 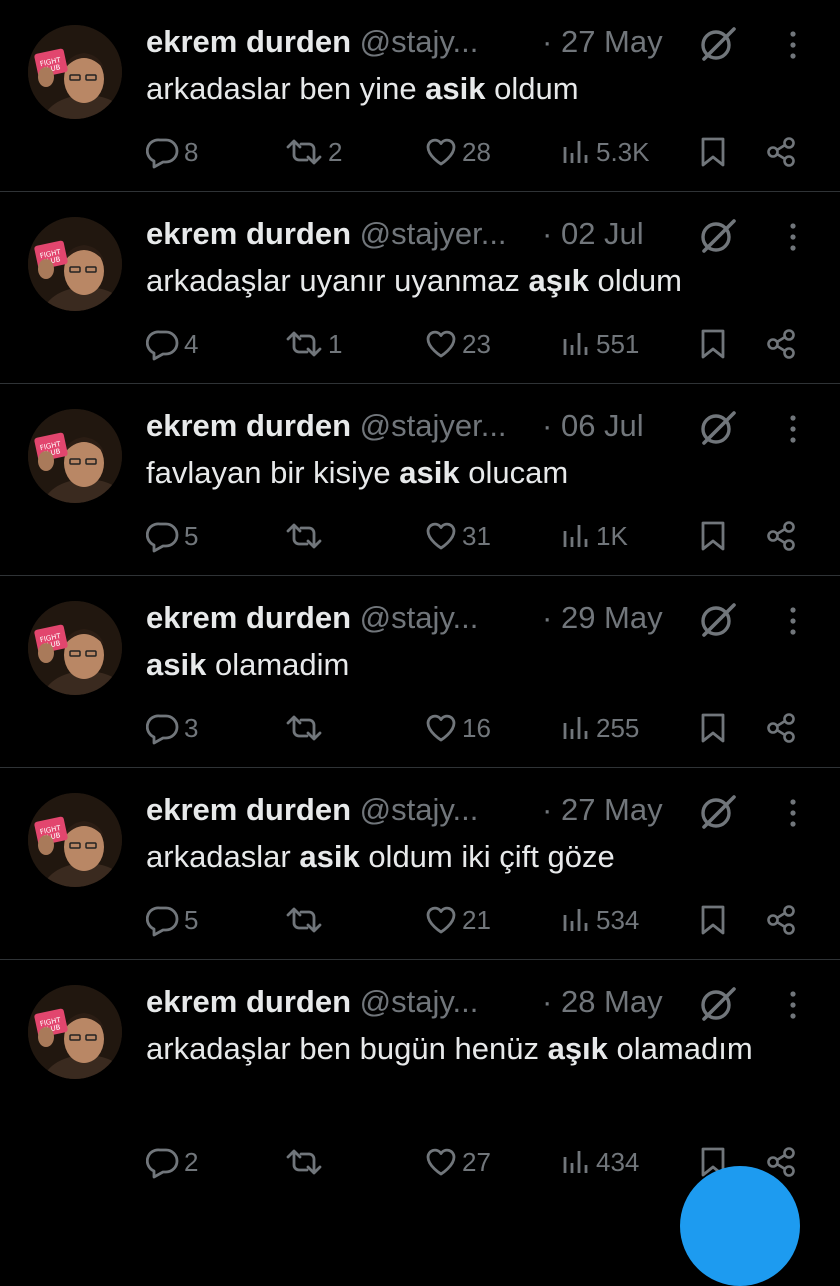 I want to click on bookmark-icon, so click(x=713, y=728).